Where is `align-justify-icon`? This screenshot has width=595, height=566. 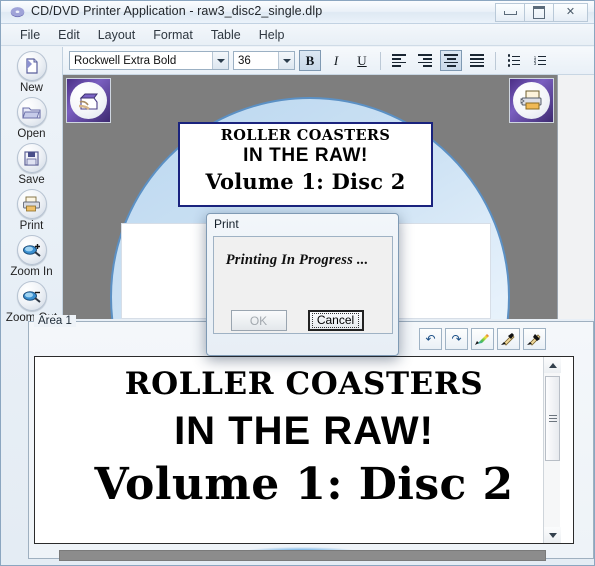 align-justify-icon is located at coordinates (477, 60).